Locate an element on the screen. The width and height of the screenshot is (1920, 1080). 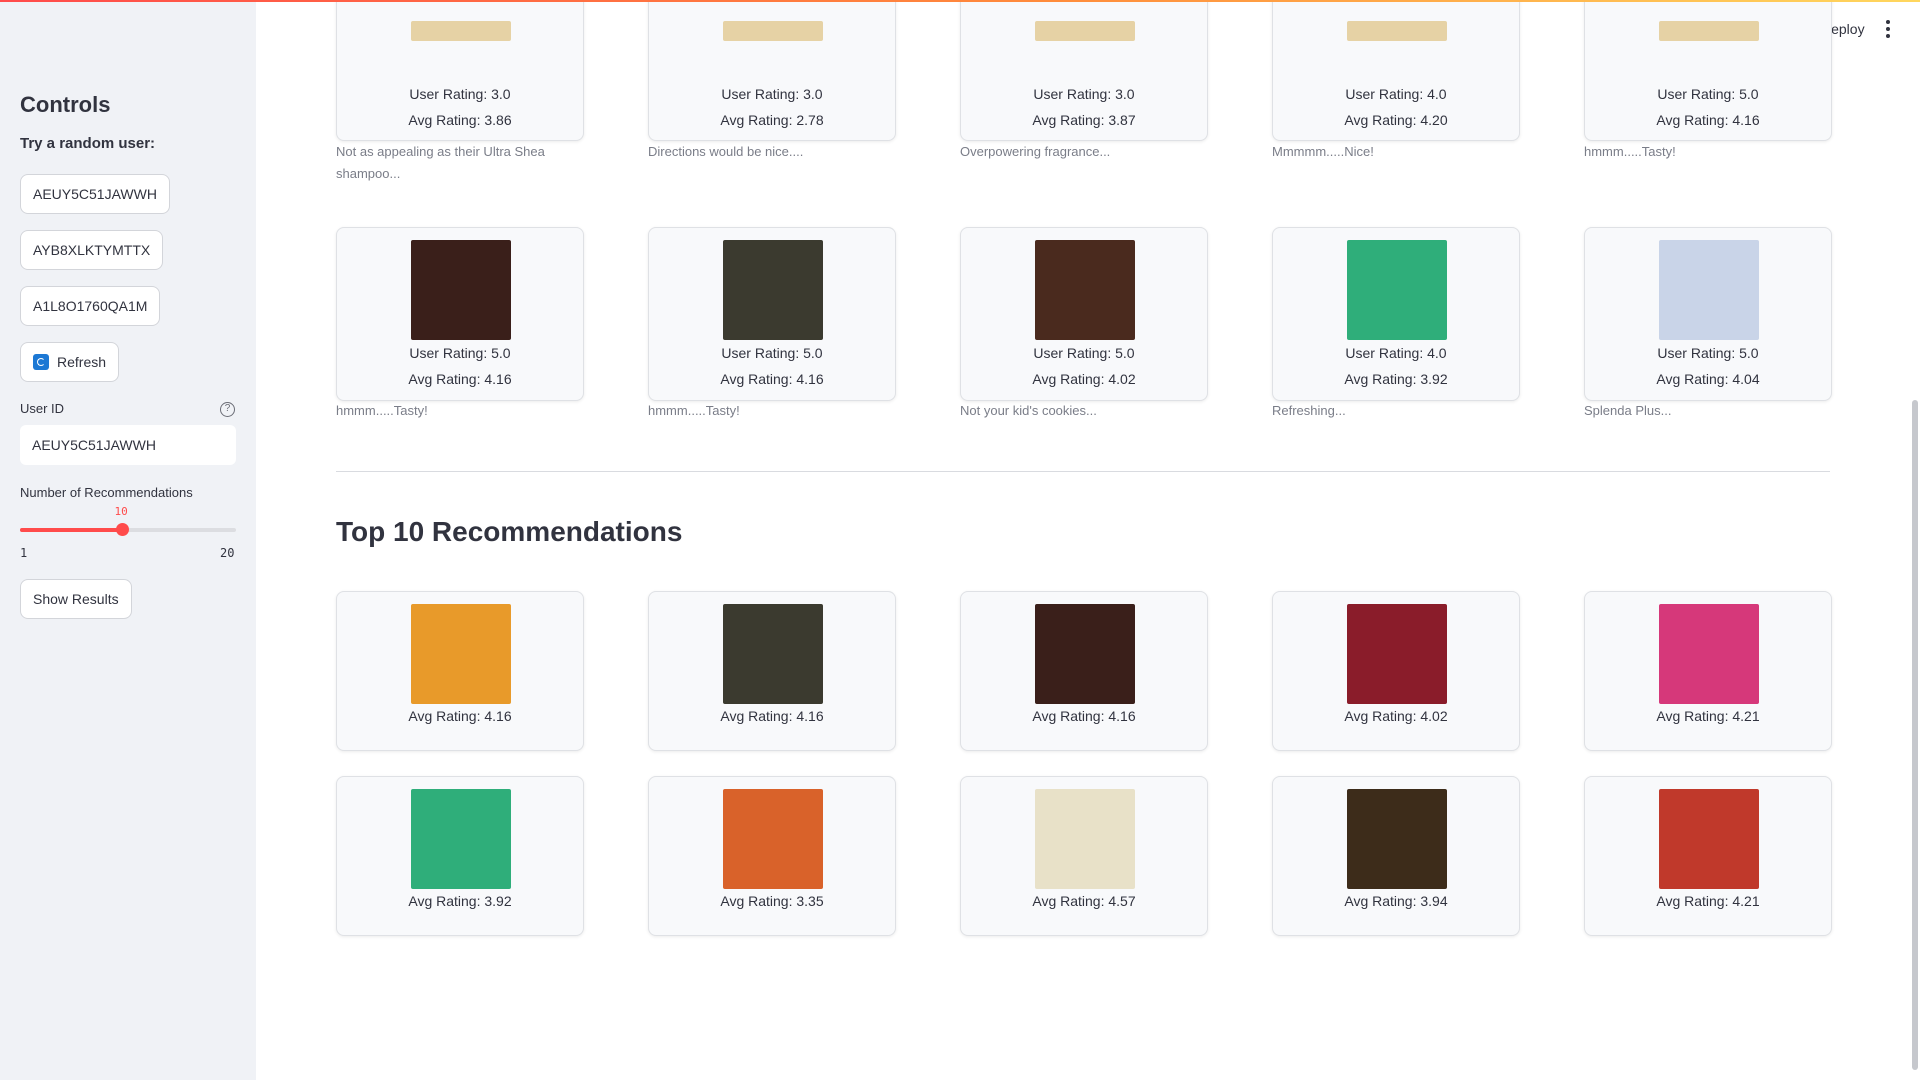
show-results-button: Show Results is located at coordinates (76, 599).